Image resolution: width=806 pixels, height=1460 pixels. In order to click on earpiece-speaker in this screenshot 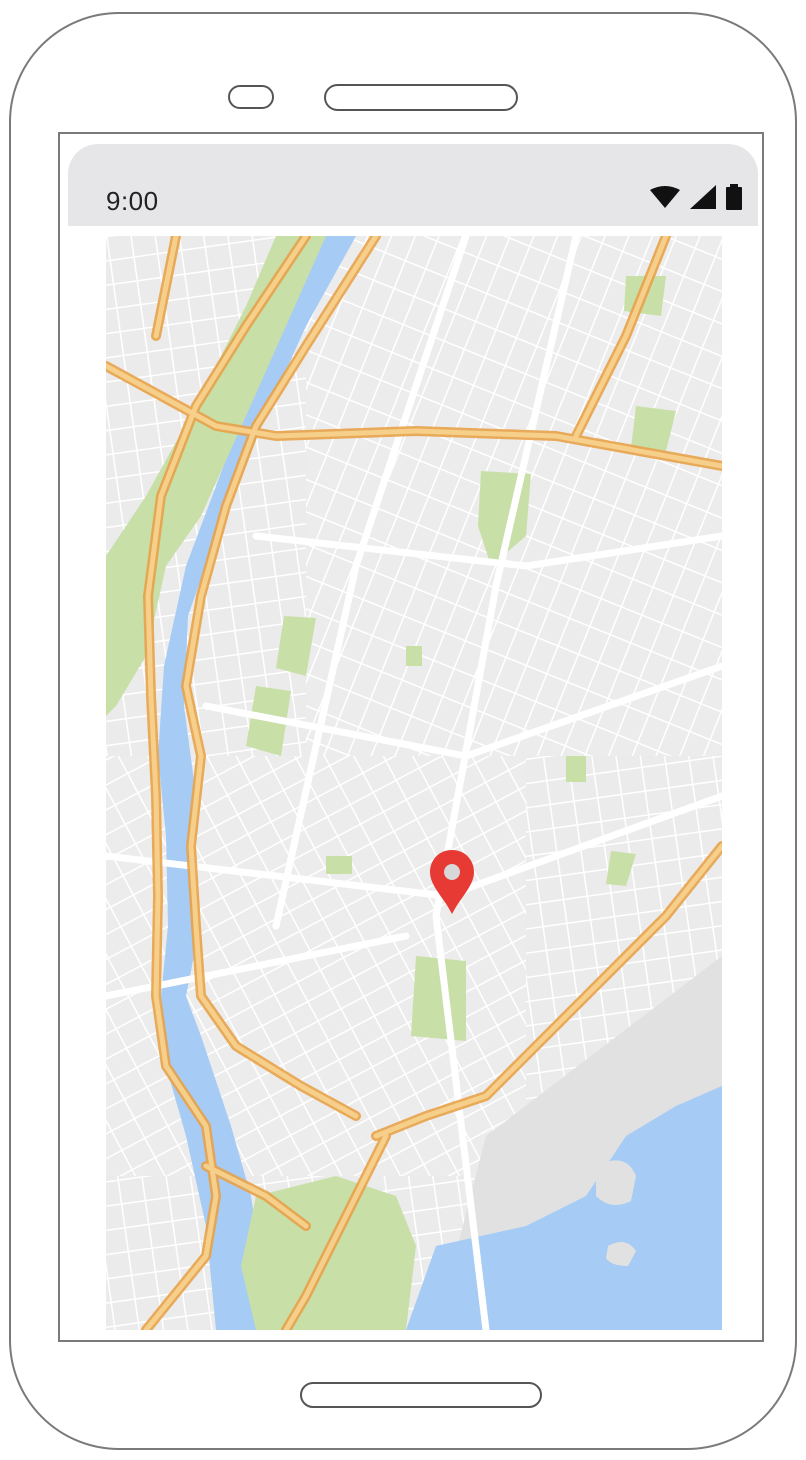, I will do `click(421, 97)`.